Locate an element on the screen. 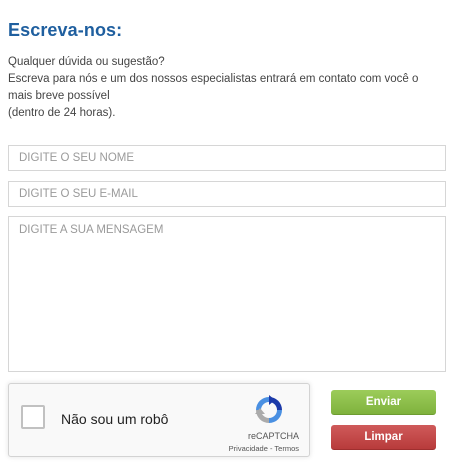 This screenshot has width=458, height=467. recaptcha-links: Privacidade - Termos is located at coordinates (264, 448).